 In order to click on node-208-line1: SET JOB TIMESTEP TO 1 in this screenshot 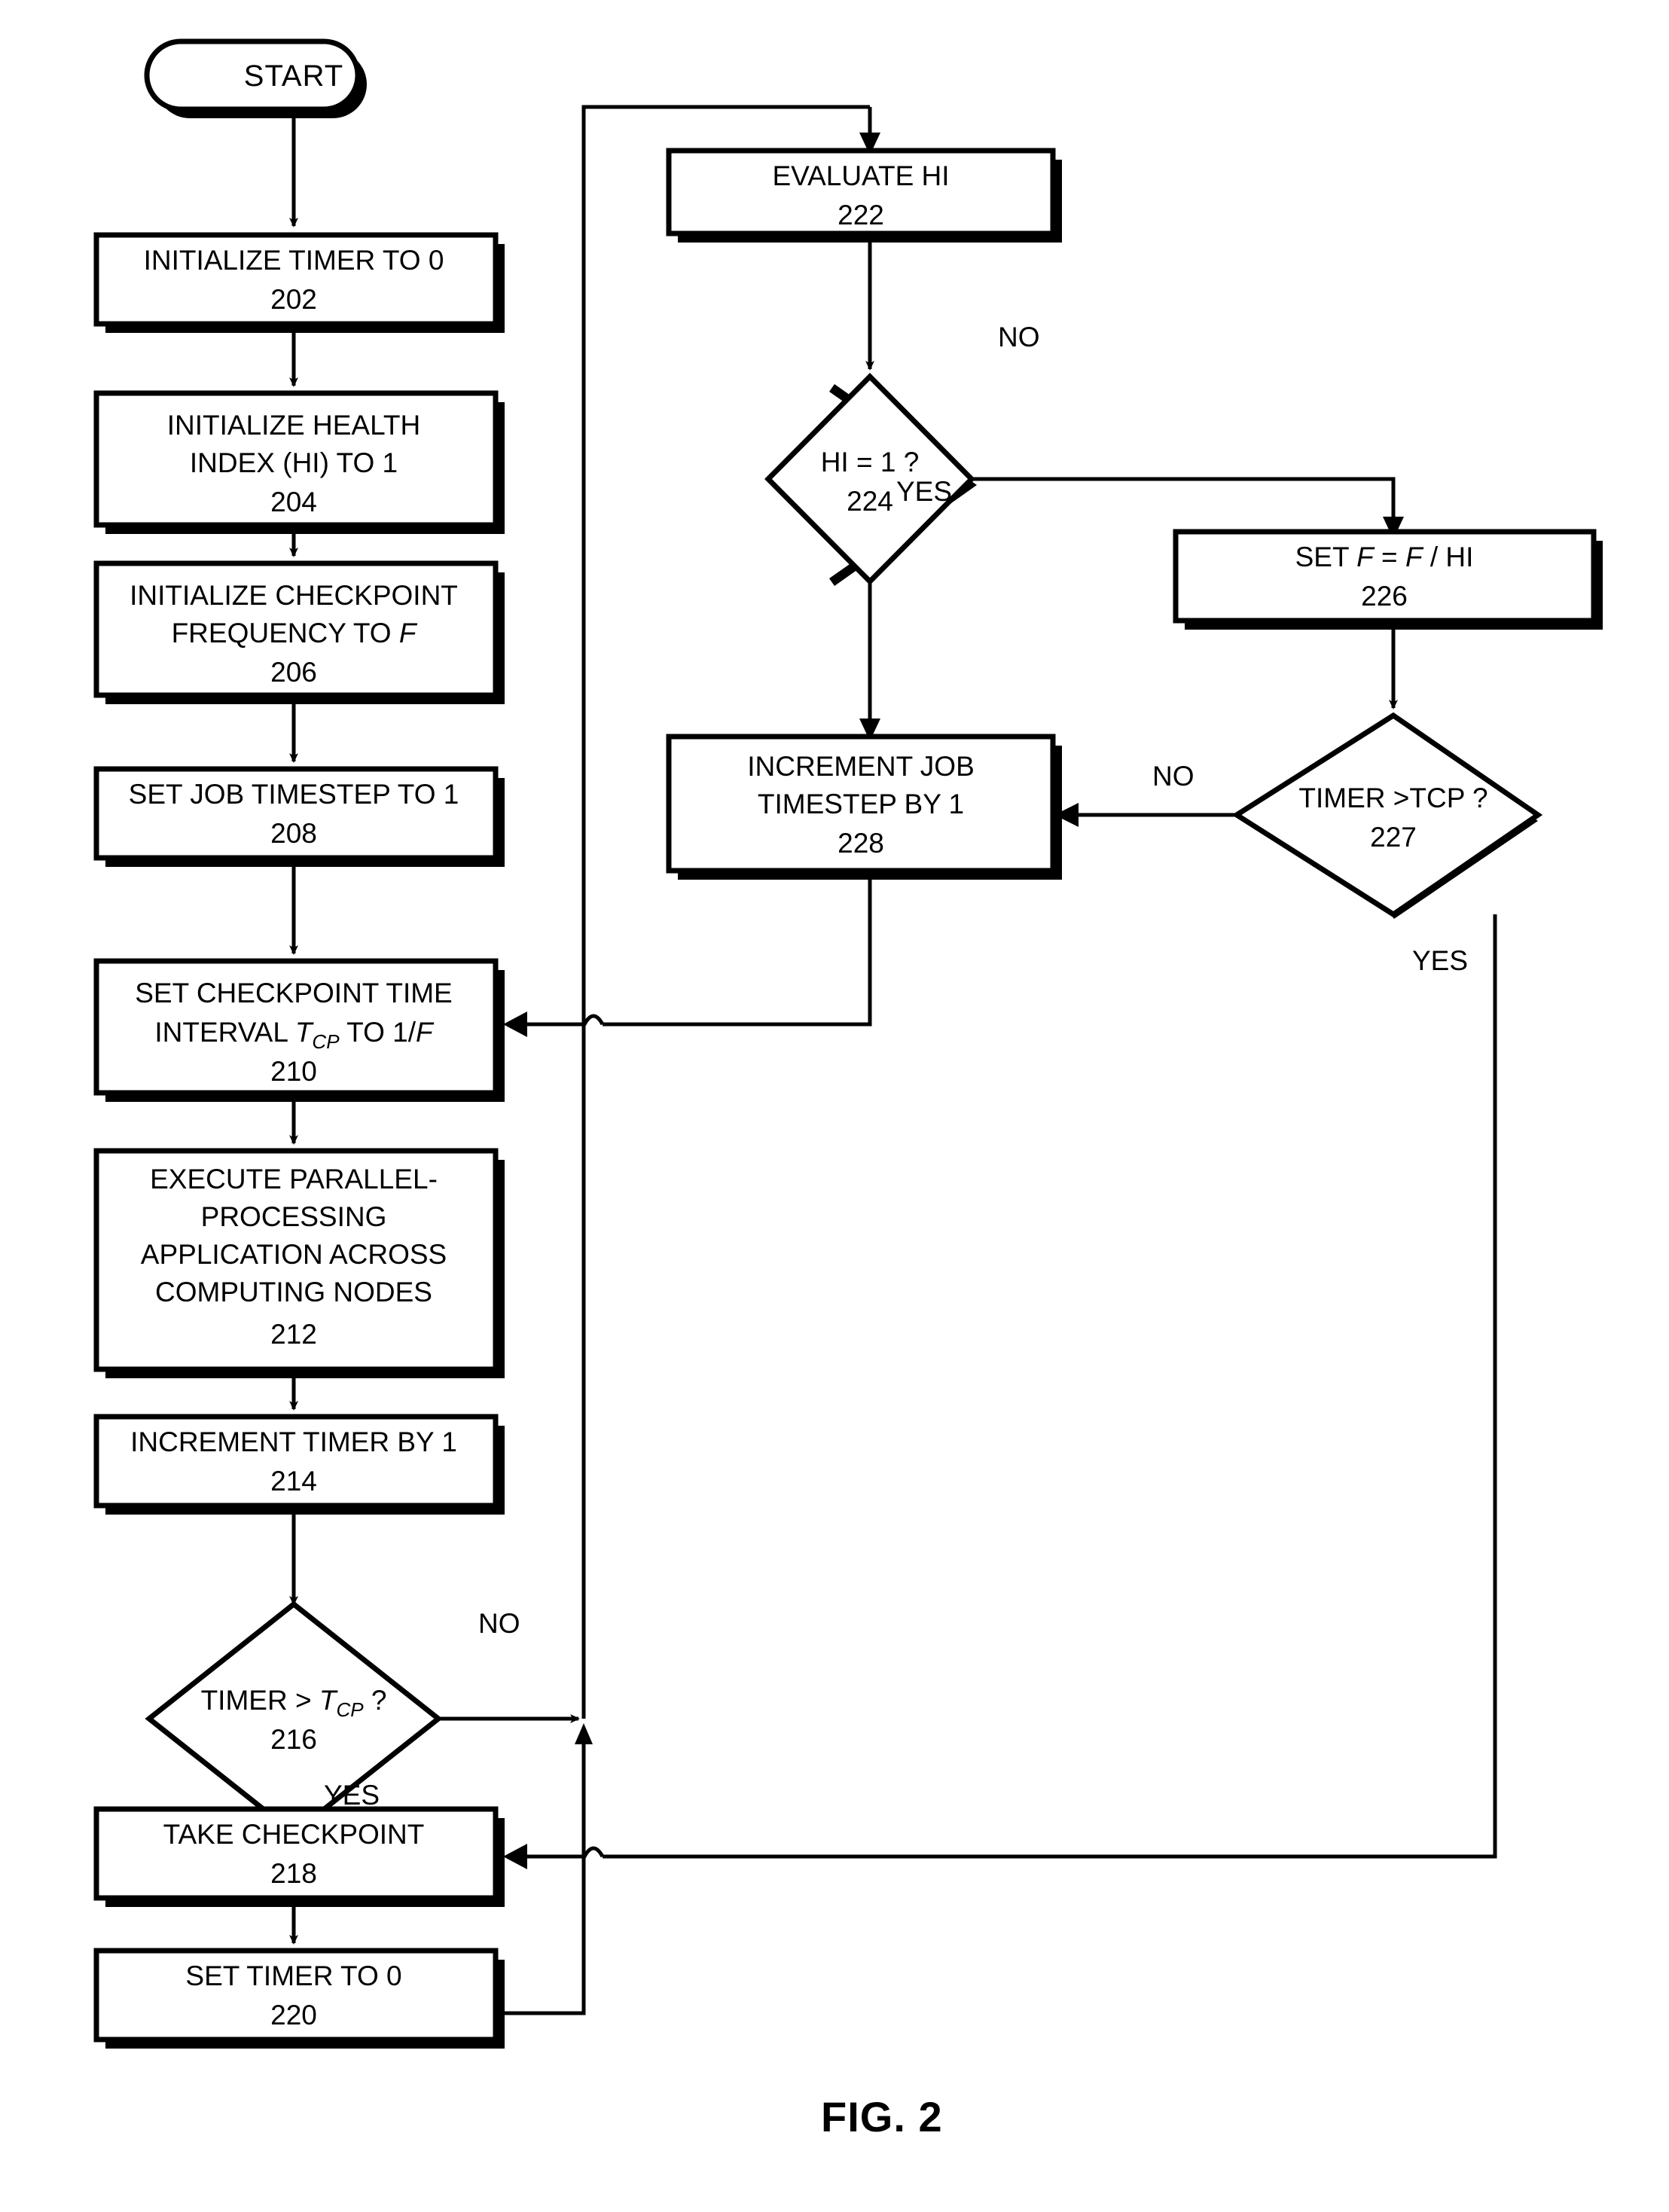, I will do `click(294, 794)`.